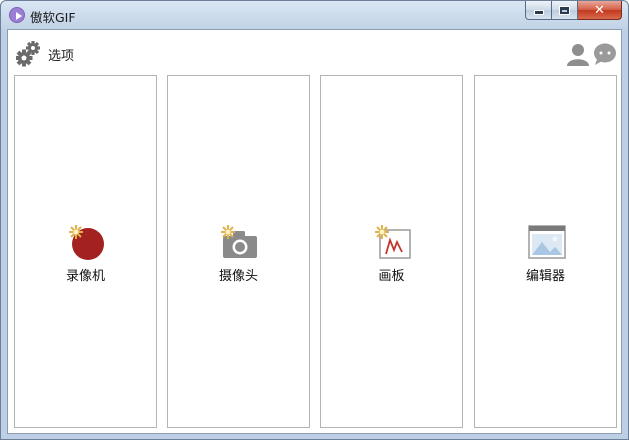 The height and width of the screenshot is (440, 629). Describe the element at coordinates (391, 276) in the screenshot. I see `tile-sketchboard-label: 画板` at that location.